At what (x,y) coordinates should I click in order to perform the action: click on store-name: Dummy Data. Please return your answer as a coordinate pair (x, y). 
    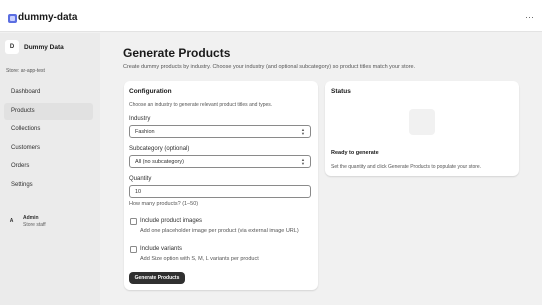
    Looking at the image, I should click on (44, 47).